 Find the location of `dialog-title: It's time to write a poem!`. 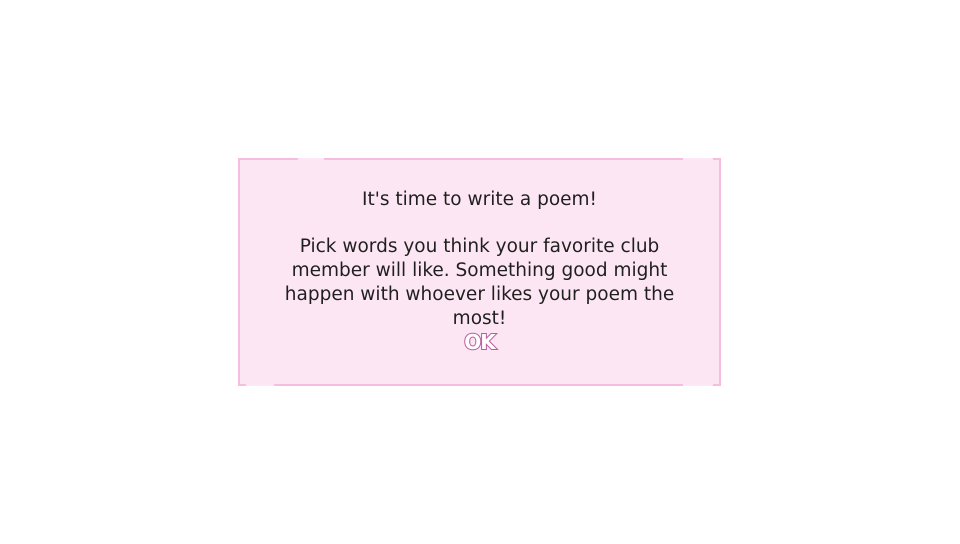

dialog-title: It's time to write a poem! is located at coordinates (479, 199).